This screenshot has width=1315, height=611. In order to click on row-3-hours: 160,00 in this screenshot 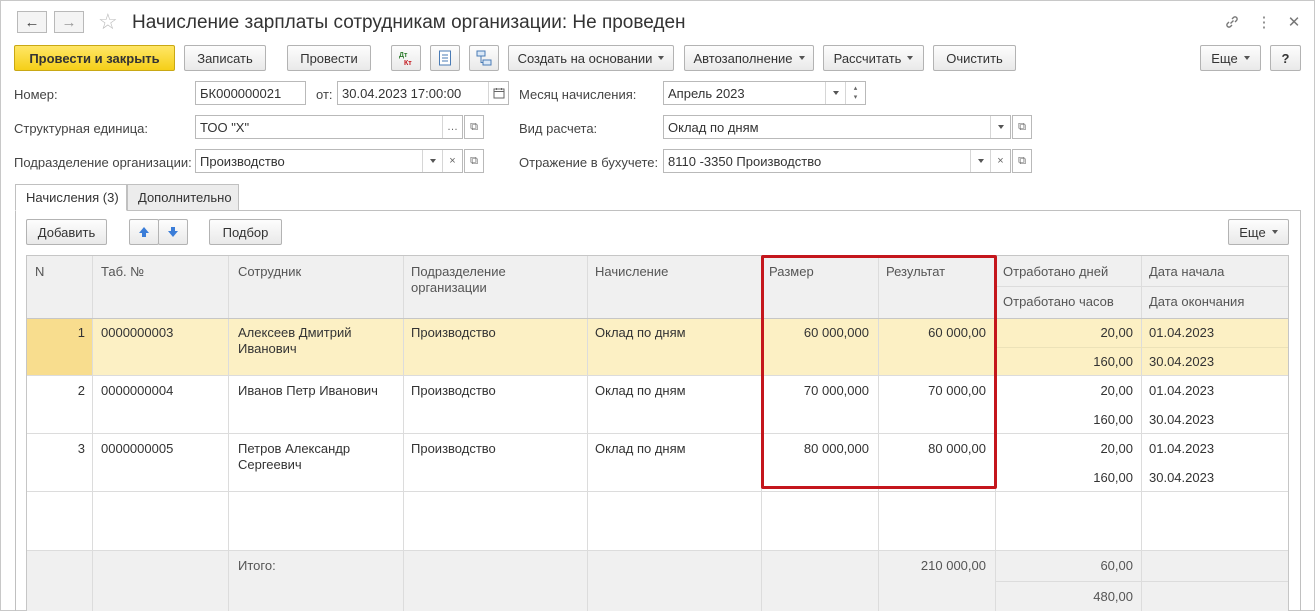, I will do `click(1064, 477)`.